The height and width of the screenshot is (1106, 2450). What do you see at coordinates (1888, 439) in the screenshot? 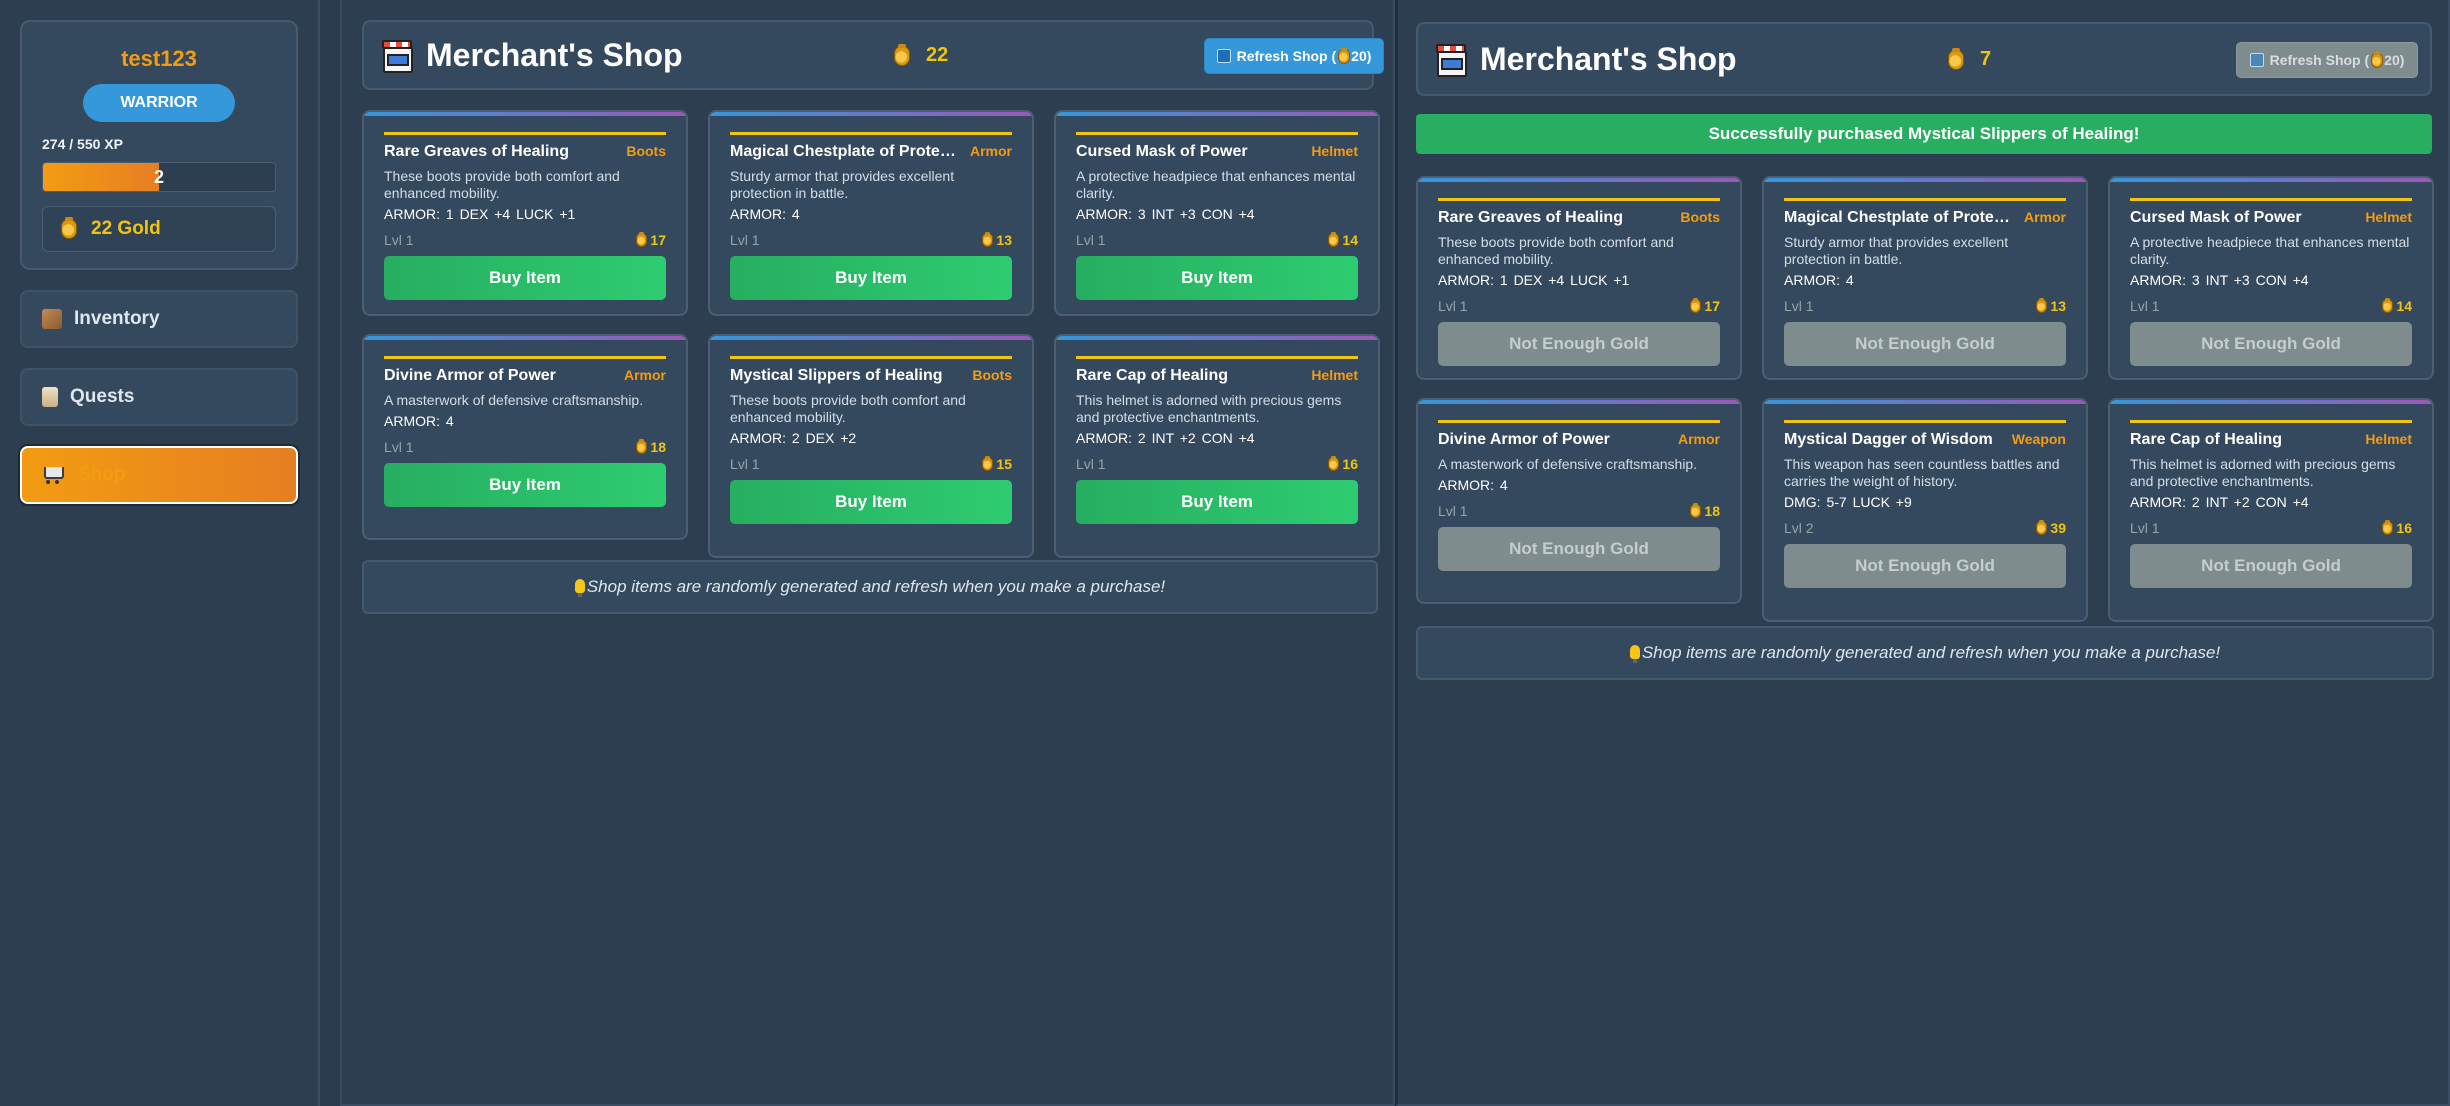
I see `item-name: Mystical Dagger of Wisdom` at bounding box center [1888, 439].